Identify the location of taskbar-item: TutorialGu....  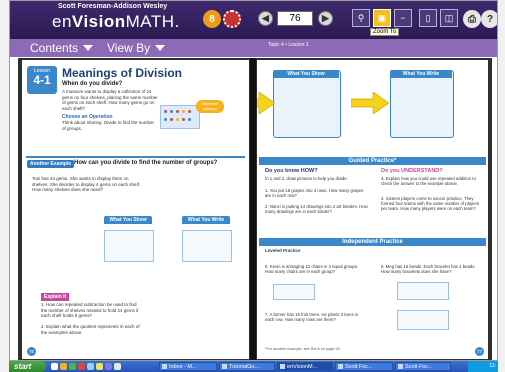
(247, 366).